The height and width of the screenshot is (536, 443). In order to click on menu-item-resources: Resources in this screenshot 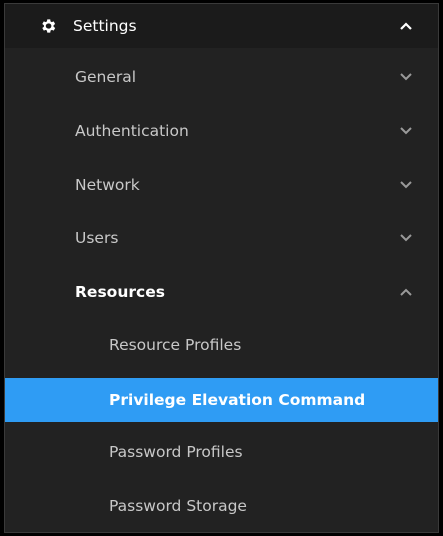, I will do `click(221, 292)`.